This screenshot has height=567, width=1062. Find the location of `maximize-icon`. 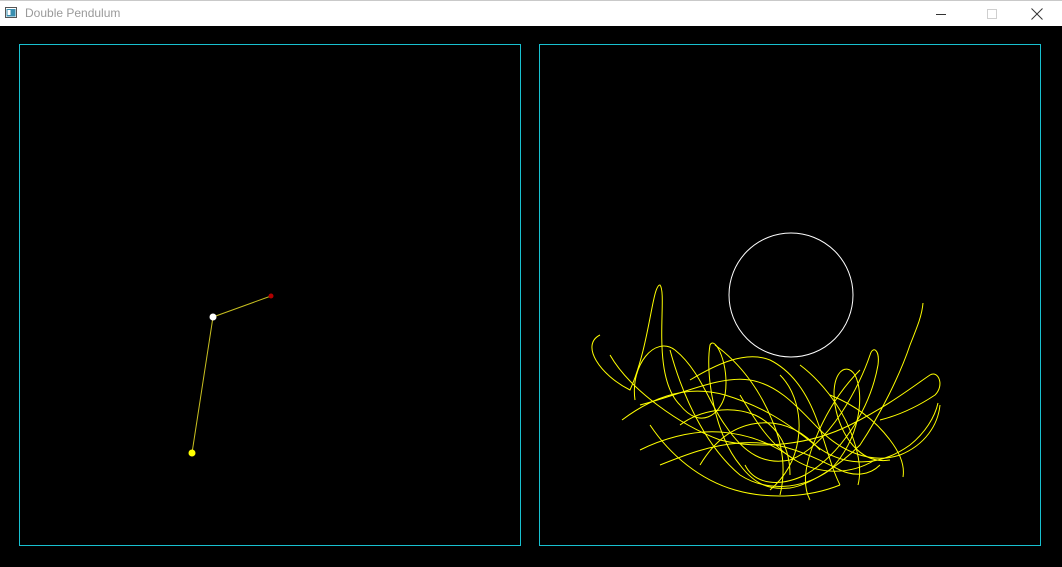

maximize-icon is located at coordinates (991, 13).